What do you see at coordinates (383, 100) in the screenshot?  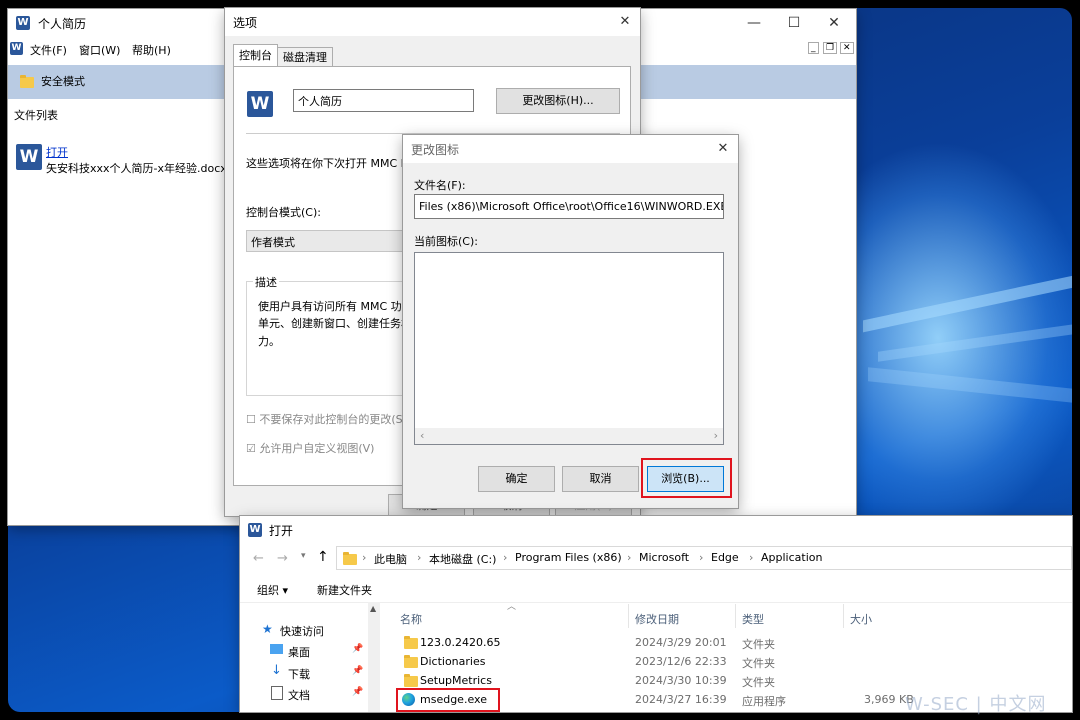 I see `console-name-field: 个人简历` at bounding box center [383, 100].